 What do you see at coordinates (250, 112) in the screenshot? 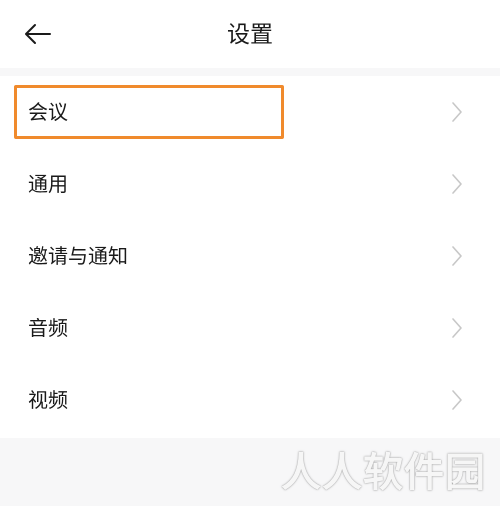
I see `menu-item-meeting: 会议` at bounding box center [250, 112].